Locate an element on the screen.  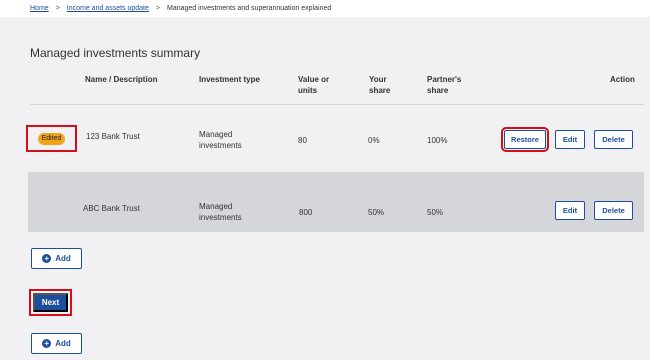
header-name: Name / Description is located at coordinates (121, 79).